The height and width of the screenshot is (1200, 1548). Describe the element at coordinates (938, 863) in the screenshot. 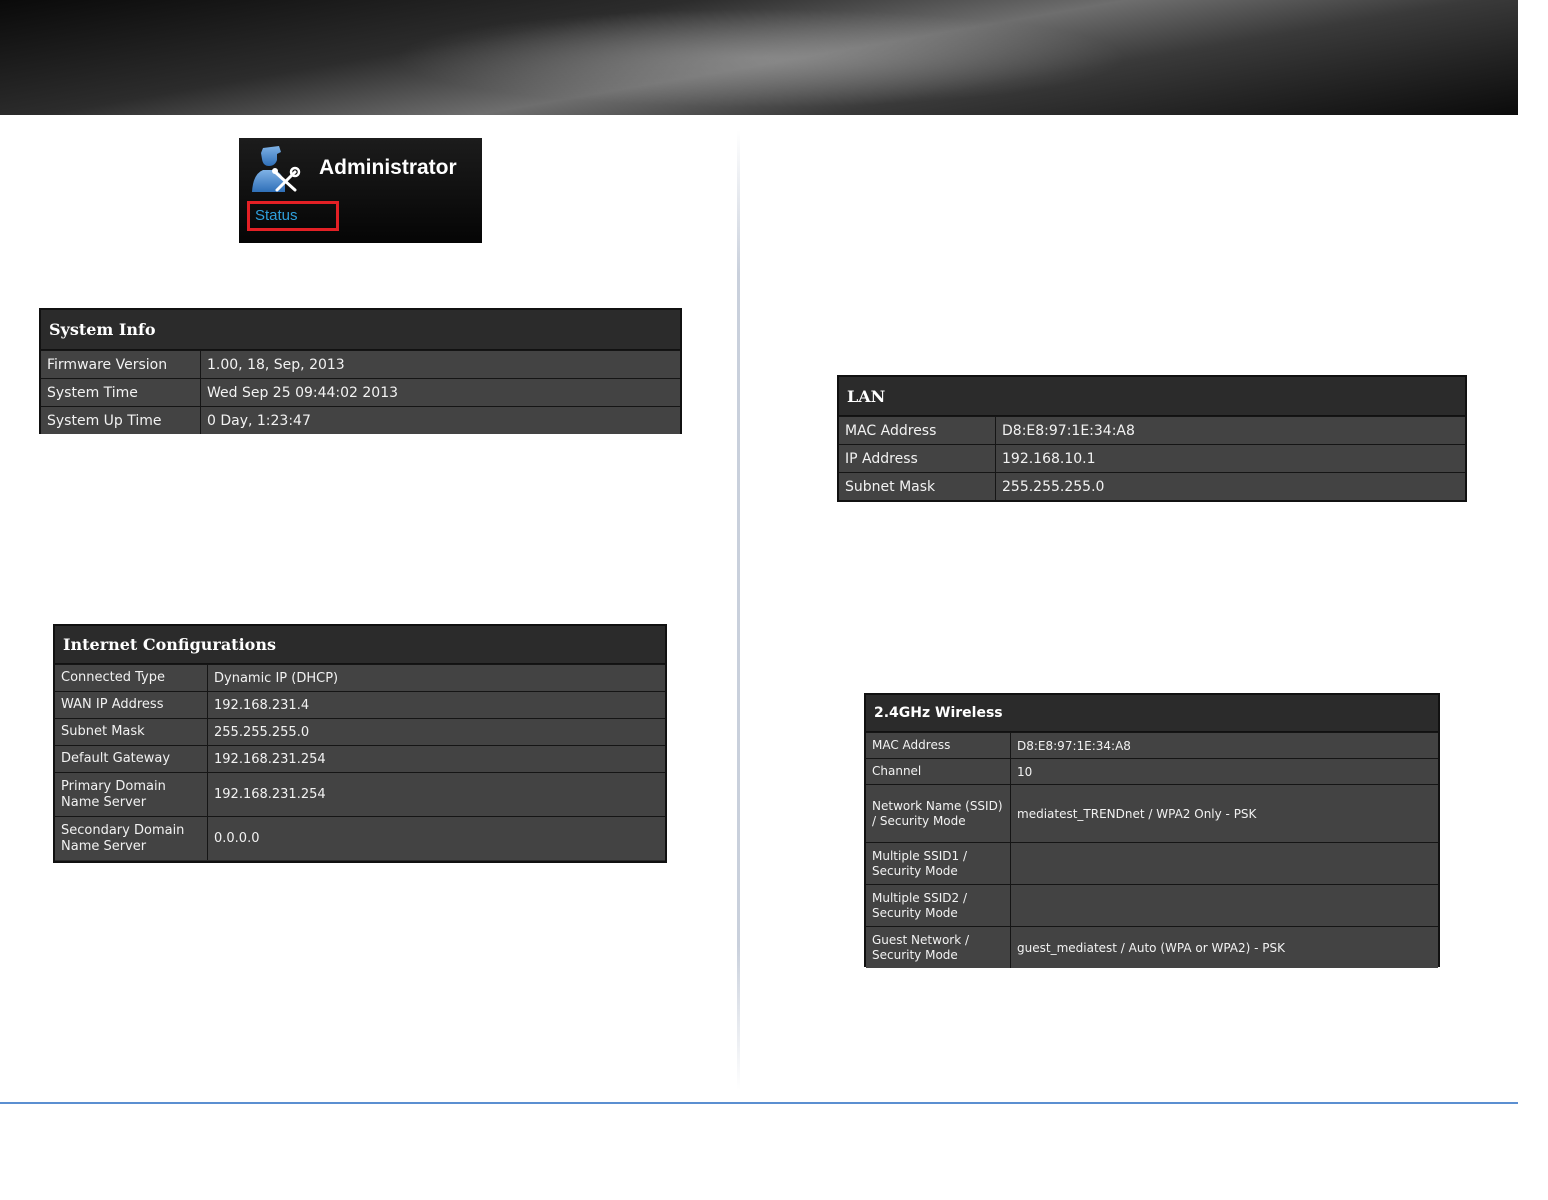

I see `row-label: Multiple SSID1 / Security Mode` at that location.